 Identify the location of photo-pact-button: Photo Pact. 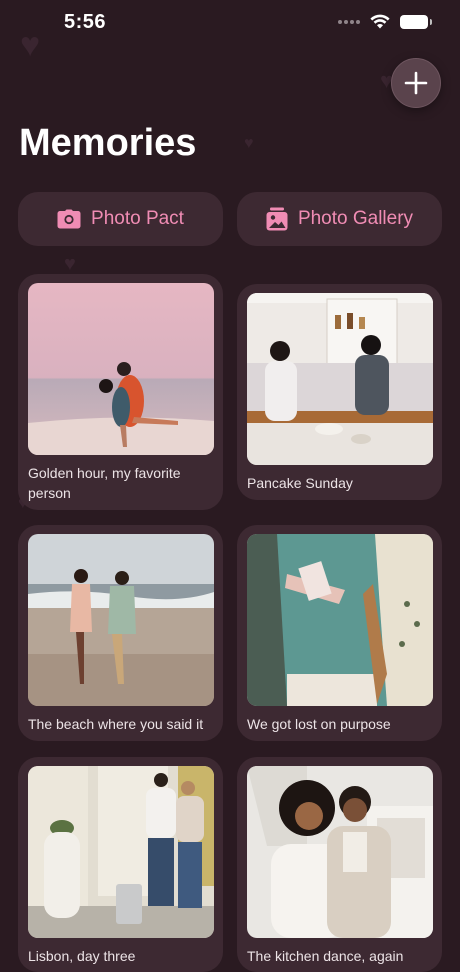
(120, 219).